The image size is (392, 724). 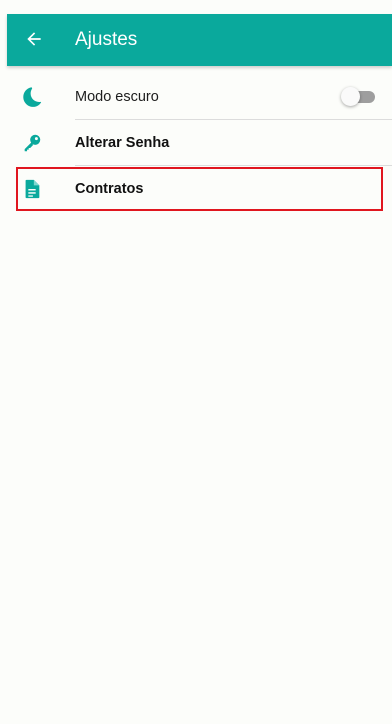 I want to click on settings-item-contracts: Contratos, so click(x=199, y=189).